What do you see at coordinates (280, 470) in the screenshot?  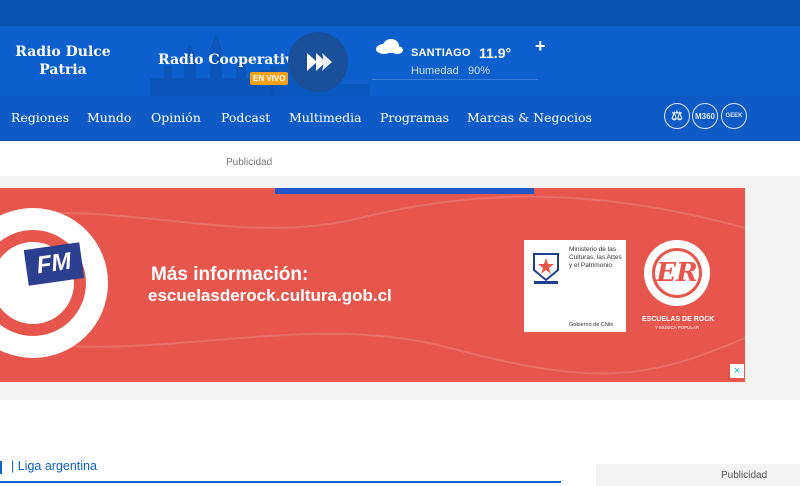 I see `breadcrumb: | Liga argentina` at bounding box center [280, 470].